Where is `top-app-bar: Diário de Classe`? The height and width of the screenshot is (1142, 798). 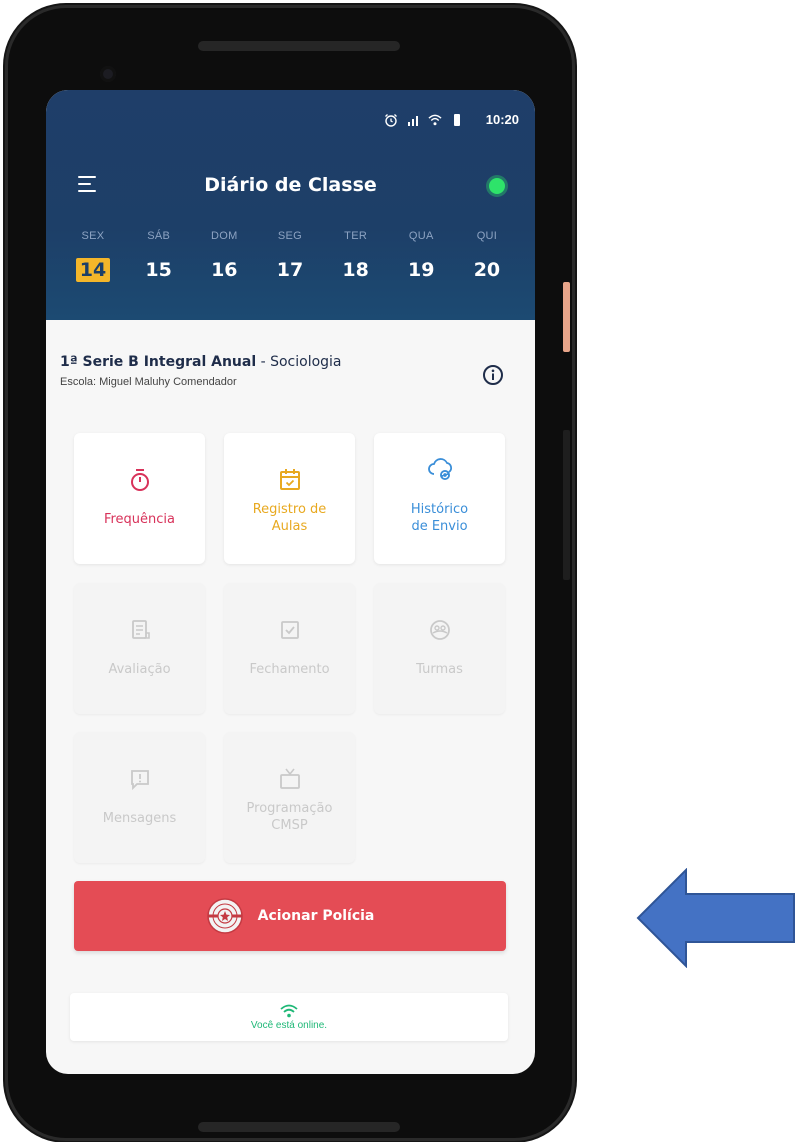 top-app-bar: Diário de Classe is located at coordinates (290, 186).